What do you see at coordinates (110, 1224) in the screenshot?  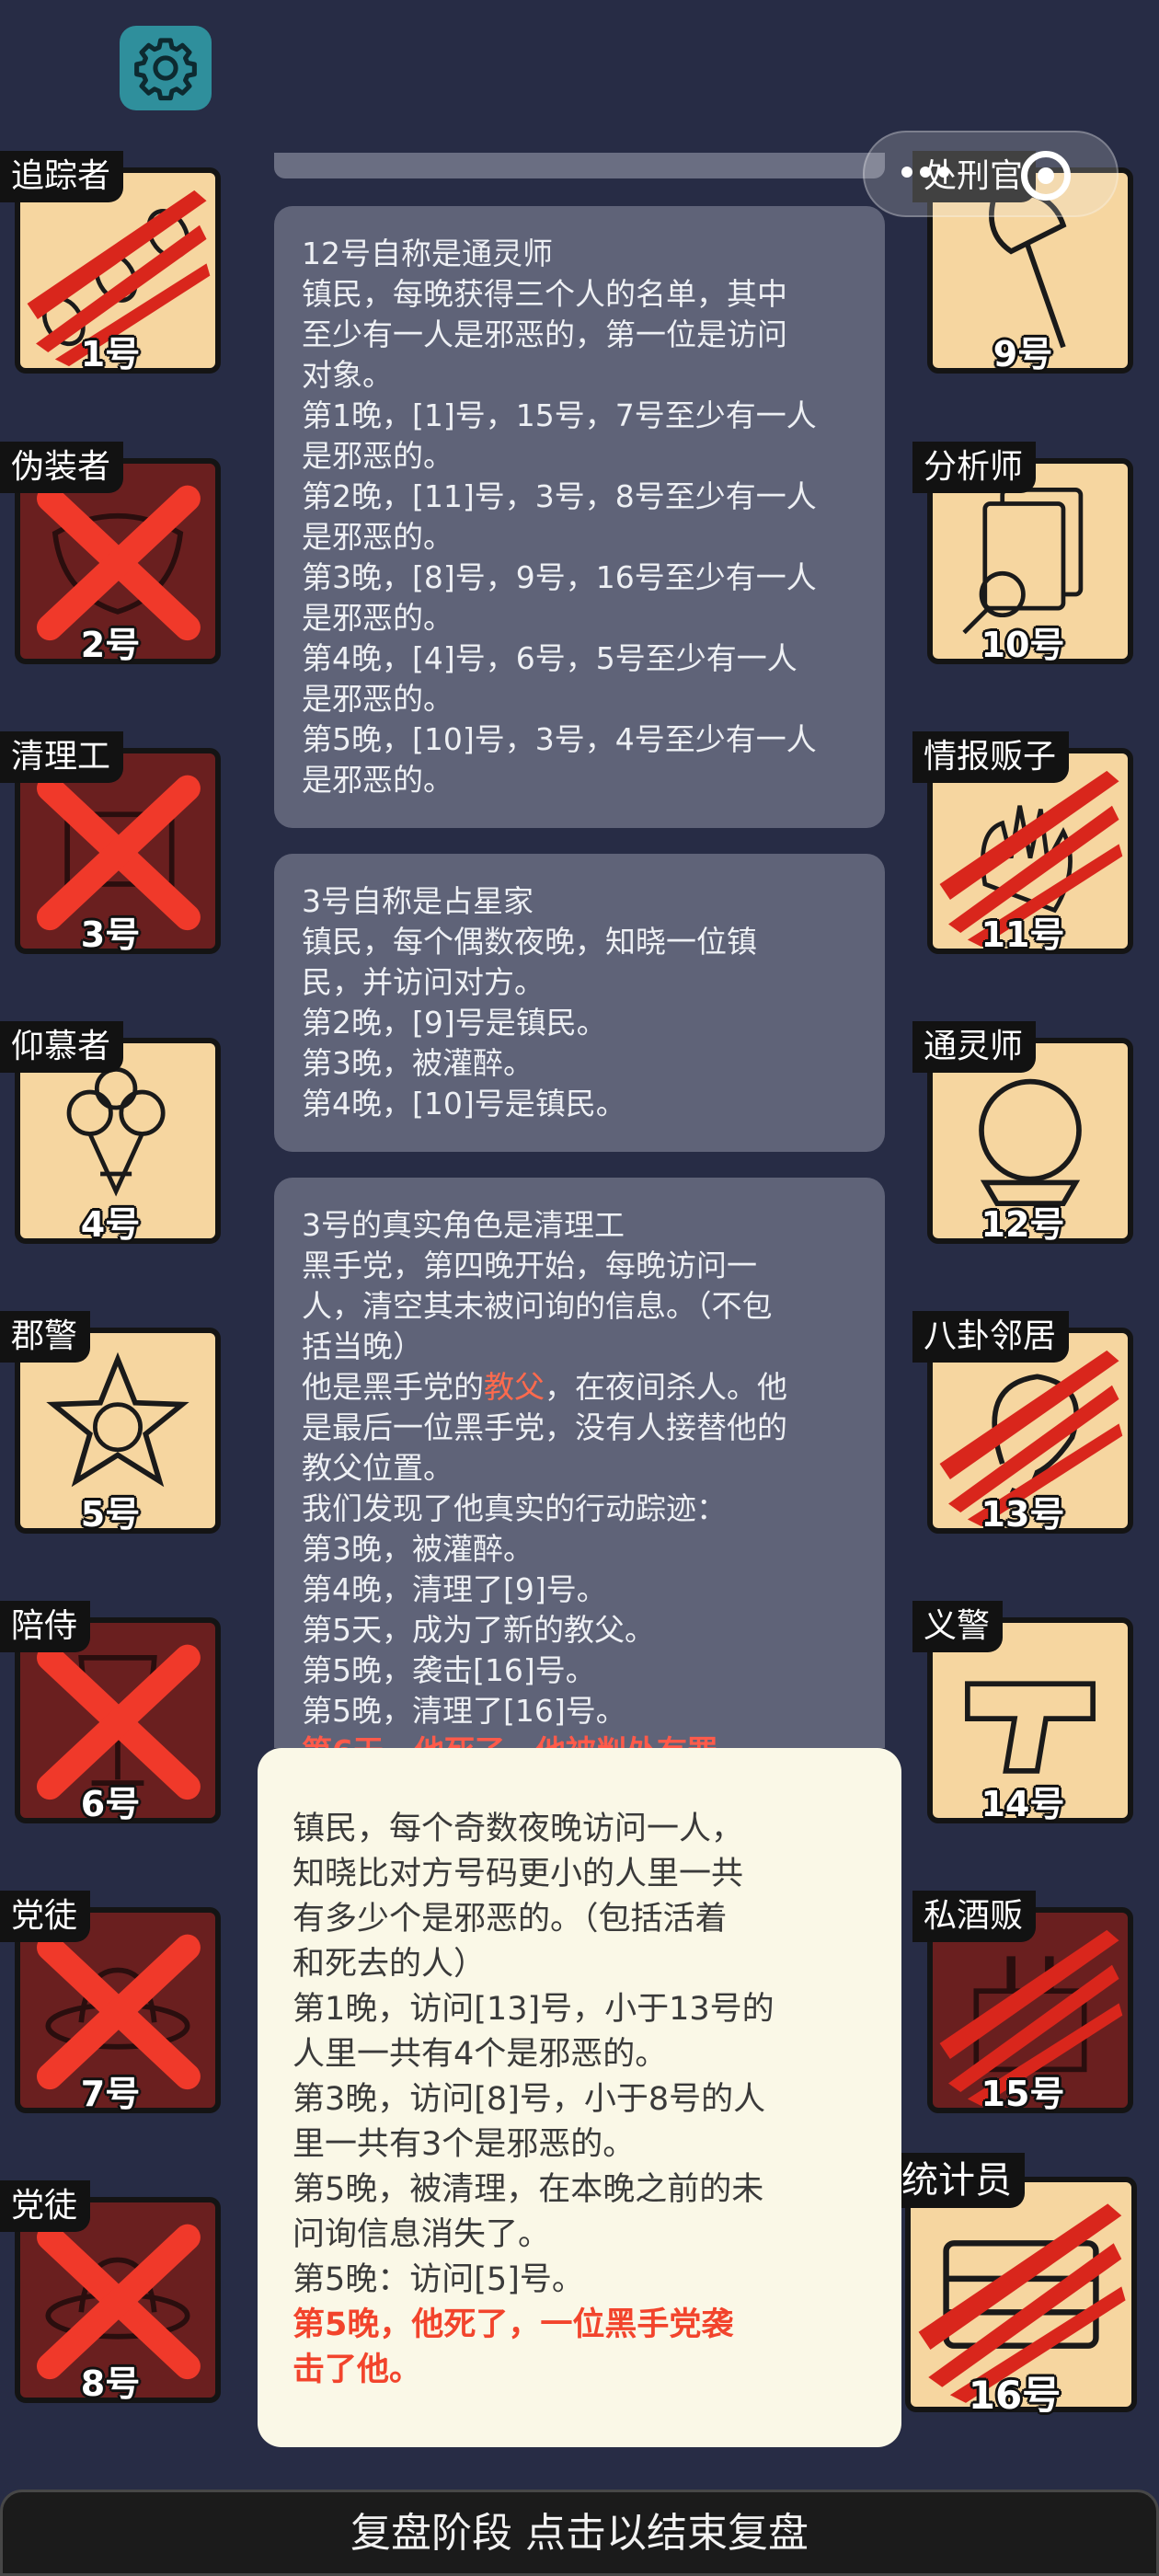 I see `player-number: 4号` at bounding box center [110, 1224].